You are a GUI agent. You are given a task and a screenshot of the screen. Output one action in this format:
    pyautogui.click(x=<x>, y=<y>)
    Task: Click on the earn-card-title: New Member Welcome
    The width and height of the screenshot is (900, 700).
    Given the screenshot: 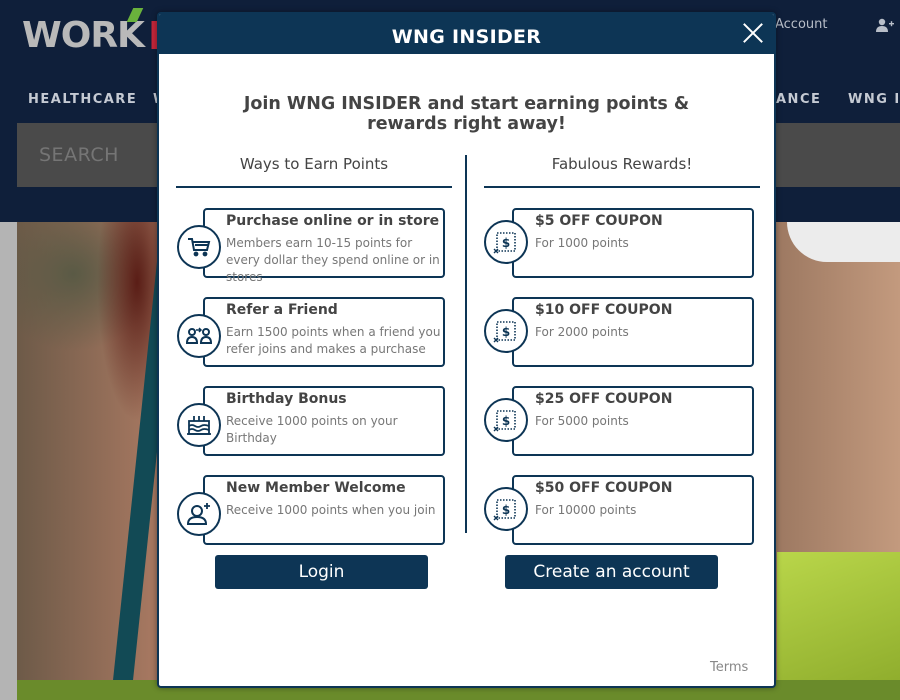 What is the action you would take?
    pyautogui.click(x=316, y=488)
    